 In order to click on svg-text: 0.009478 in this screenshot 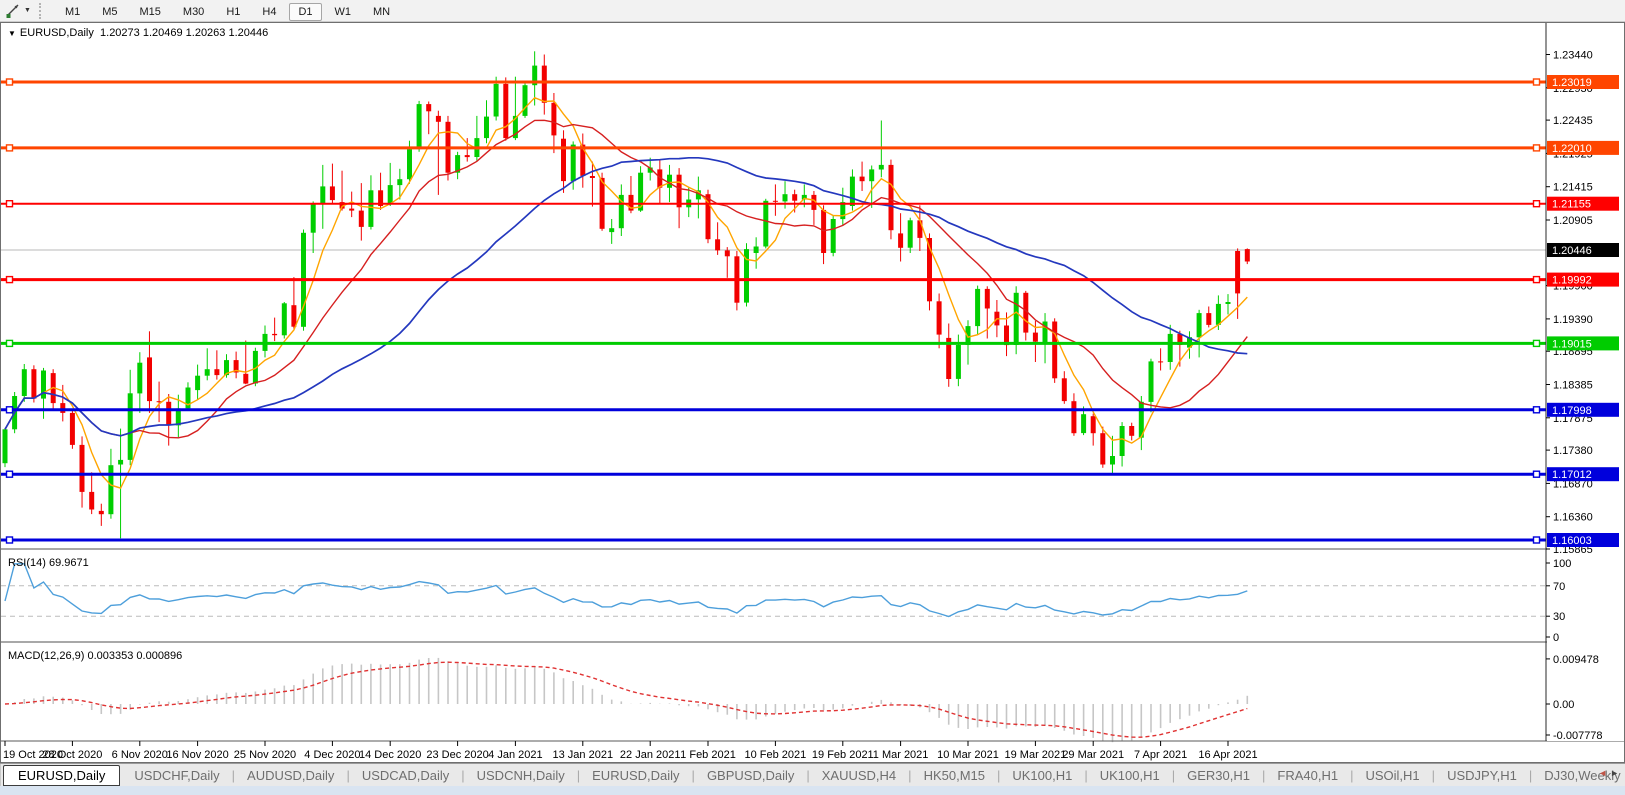, I will do `click(1576, 660)`.